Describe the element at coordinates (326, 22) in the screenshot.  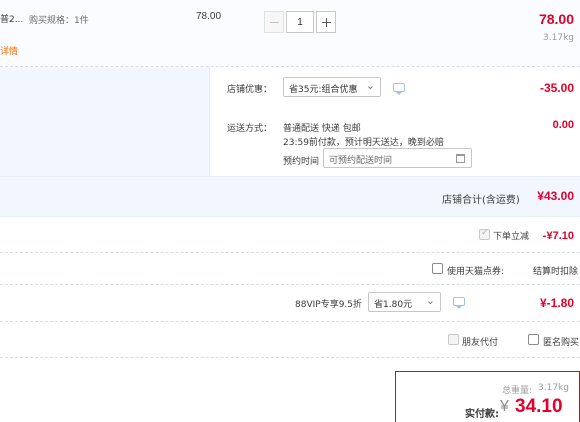
I see `quantity-increase-button` at that location.